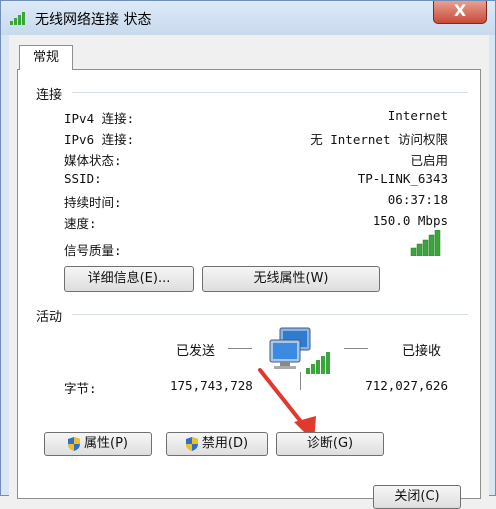 This screenshot has width=496, height=509. What do you see at coordinates (196, 351) in the screenshot?
I see `sent-label: 已发送` at bounding box center [196, 351].